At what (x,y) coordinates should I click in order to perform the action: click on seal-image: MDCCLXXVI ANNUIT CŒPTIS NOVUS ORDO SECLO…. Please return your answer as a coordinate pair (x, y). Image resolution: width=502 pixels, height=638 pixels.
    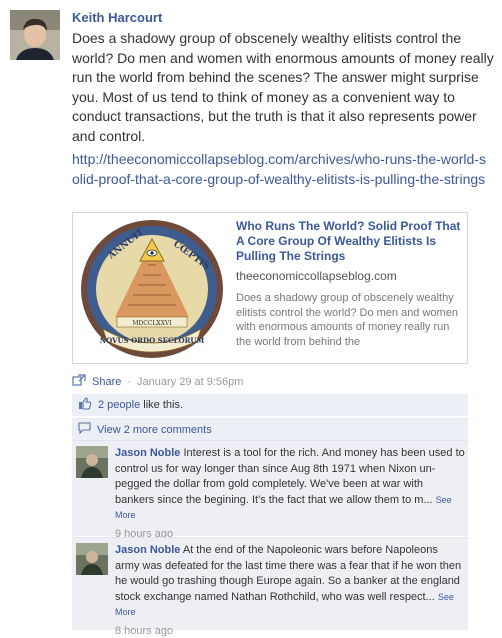
    Looking at the image, I should click on (152, 289).